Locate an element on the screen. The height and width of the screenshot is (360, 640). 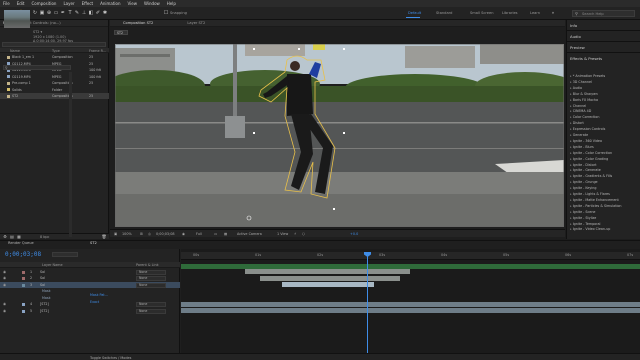
rotate-tool-icon: ↻ is located at coordinates (35, 13).